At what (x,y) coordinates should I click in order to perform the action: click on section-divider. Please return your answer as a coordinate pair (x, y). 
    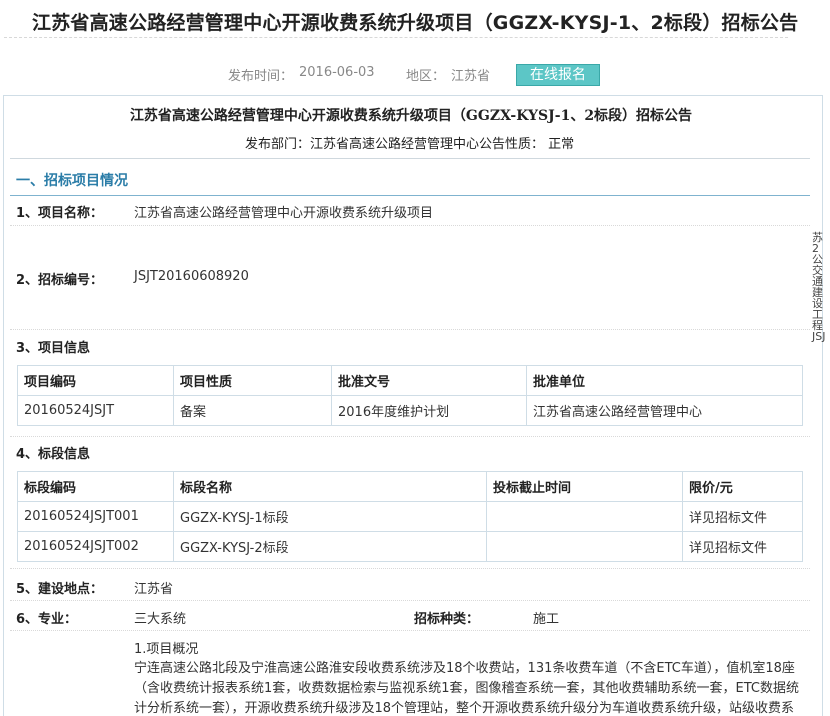
    Looking at the image, I should click on (410, 195).